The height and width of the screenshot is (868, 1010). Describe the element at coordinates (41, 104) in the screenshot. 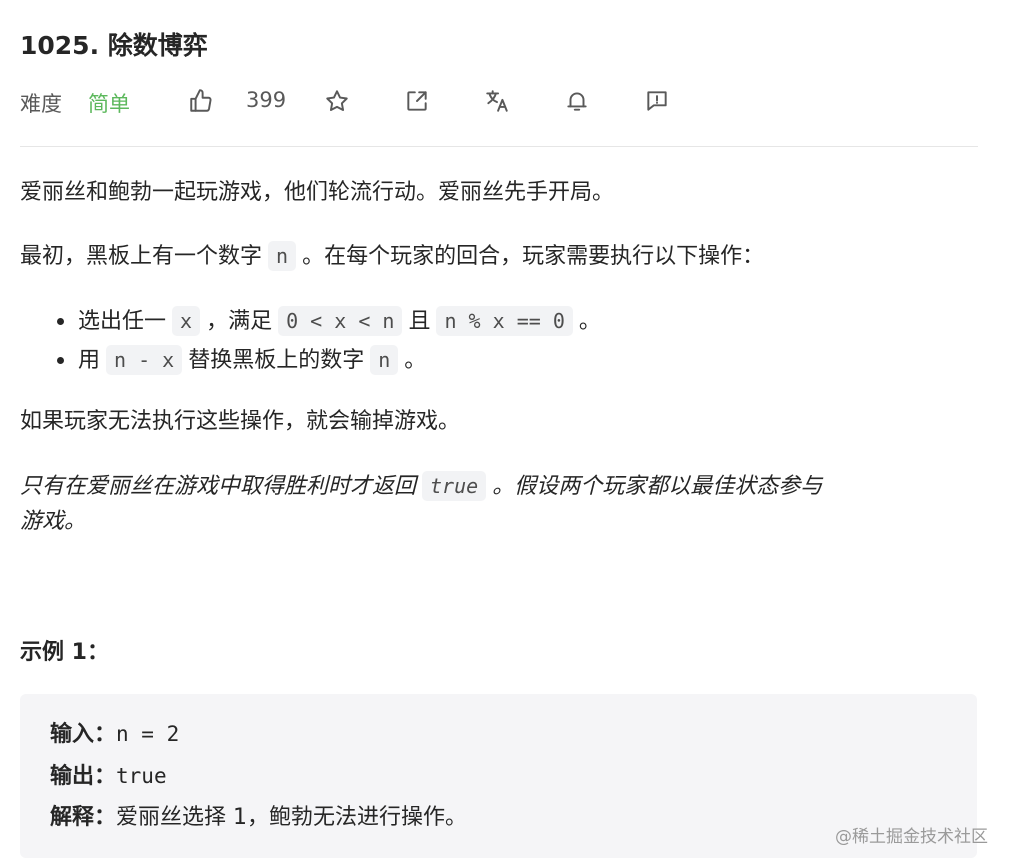

I see `difficulty-label: 难度` at that location.